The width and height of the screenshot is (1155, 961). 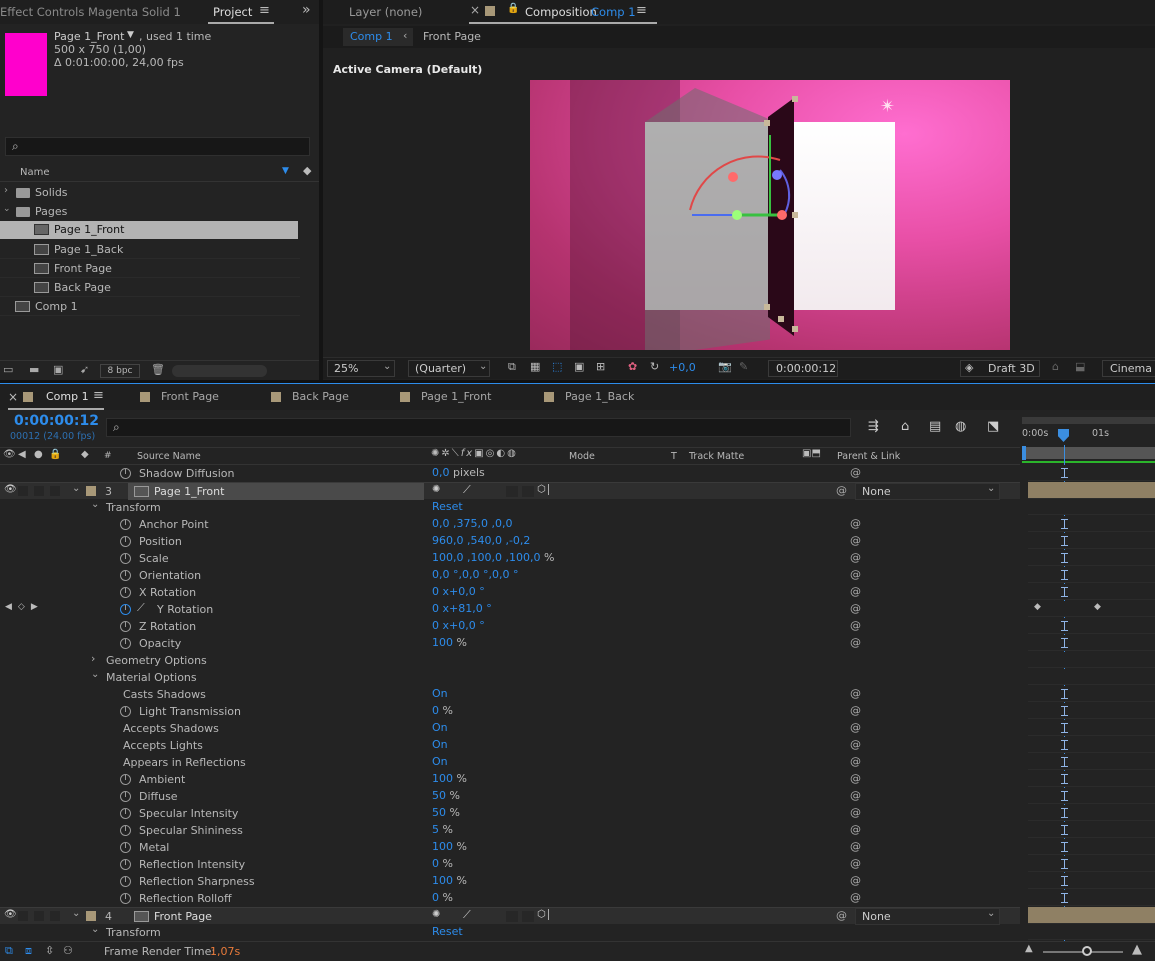 I want to click on property-value: 960,0 ,540,0 ,-0,2, so click(x=481, y=540).